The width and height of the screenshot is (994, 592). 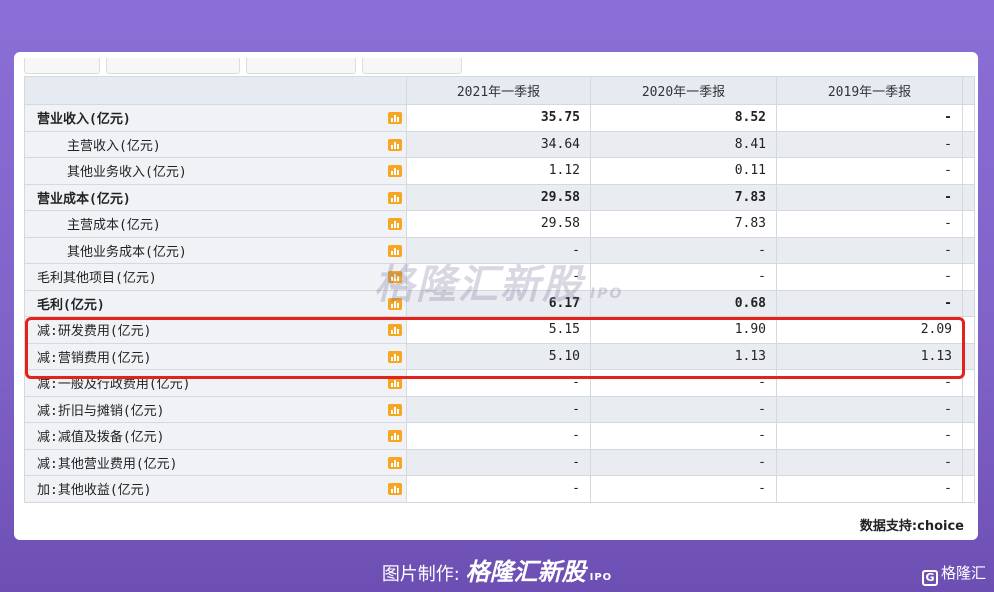 What do you see at coordinates (869, 90) in the screenshot?
I see `header-2019q1: 2019年一季报` at bounding box center [869, 90].